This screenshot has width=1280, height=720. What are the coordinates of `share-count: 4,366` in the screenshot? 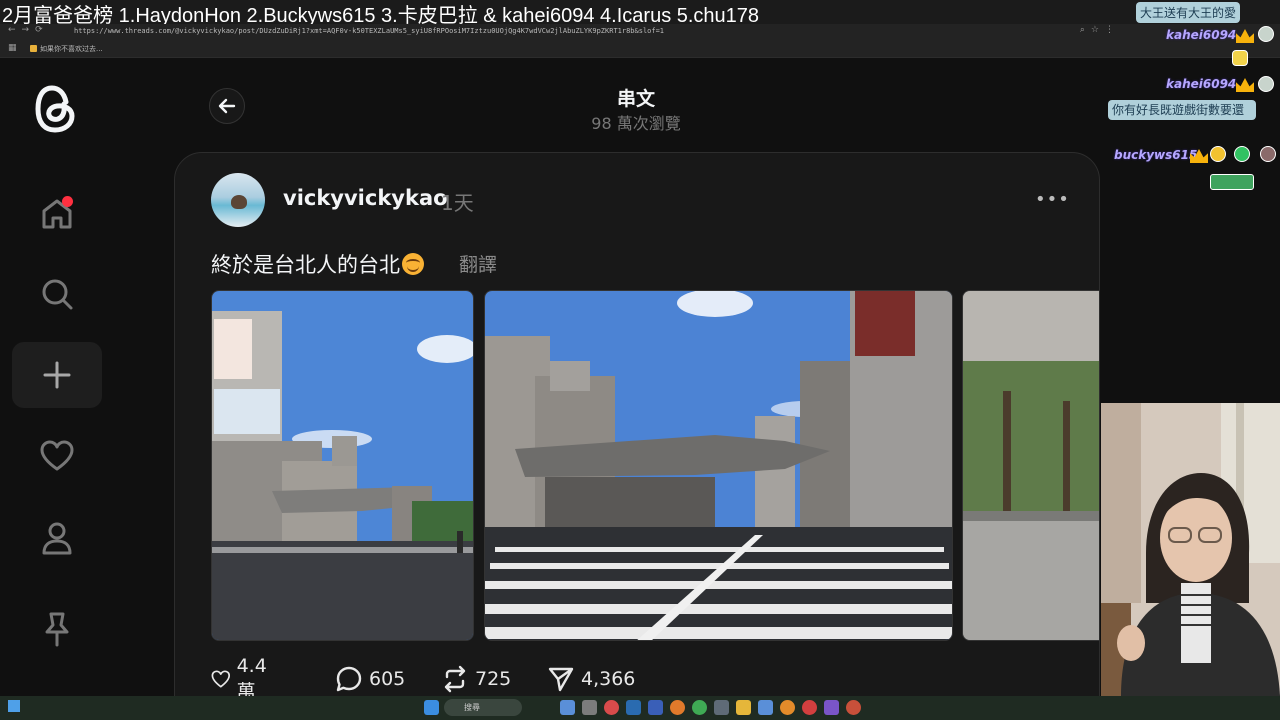 It's located at (608, 679).